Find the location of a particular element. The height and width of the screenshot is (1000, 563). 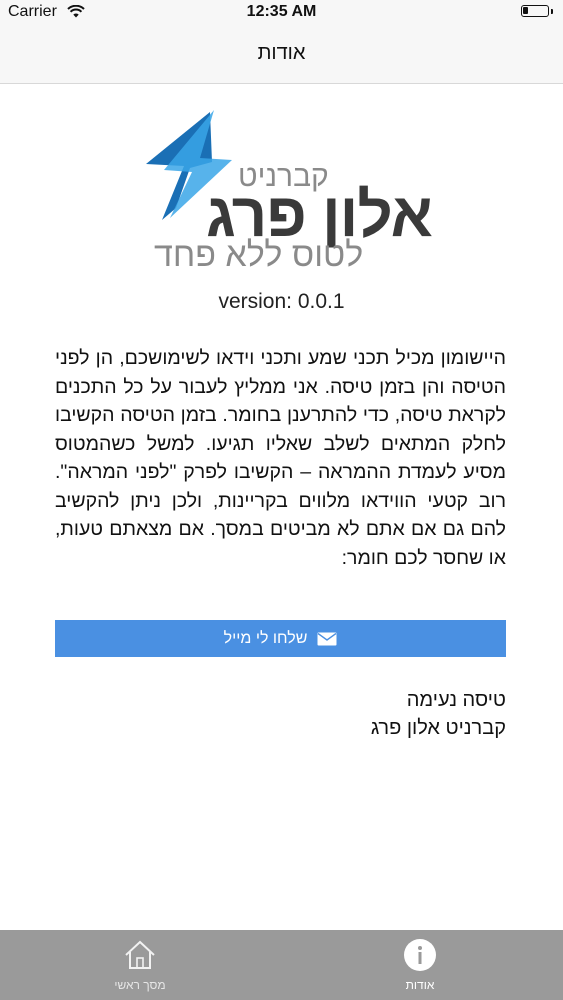

battery-tip is located at coordinates (552, 11).